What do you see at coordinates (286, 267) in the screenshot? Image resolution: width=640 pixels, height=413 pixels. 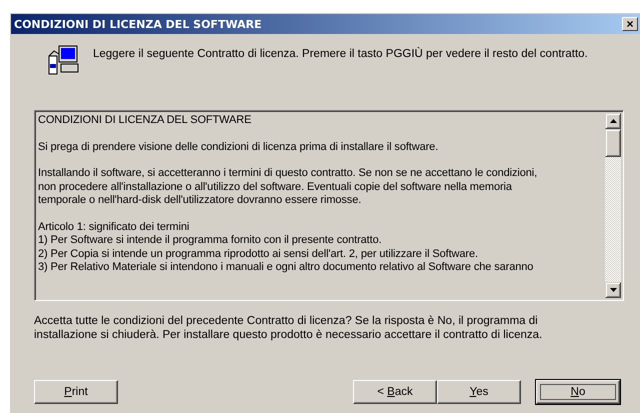 I see `license-text-line: 3) Per Relativo Materiale si intendono i manuali e ogni altro documento relativo al Software che saranno` at bounding box center [286, 267].